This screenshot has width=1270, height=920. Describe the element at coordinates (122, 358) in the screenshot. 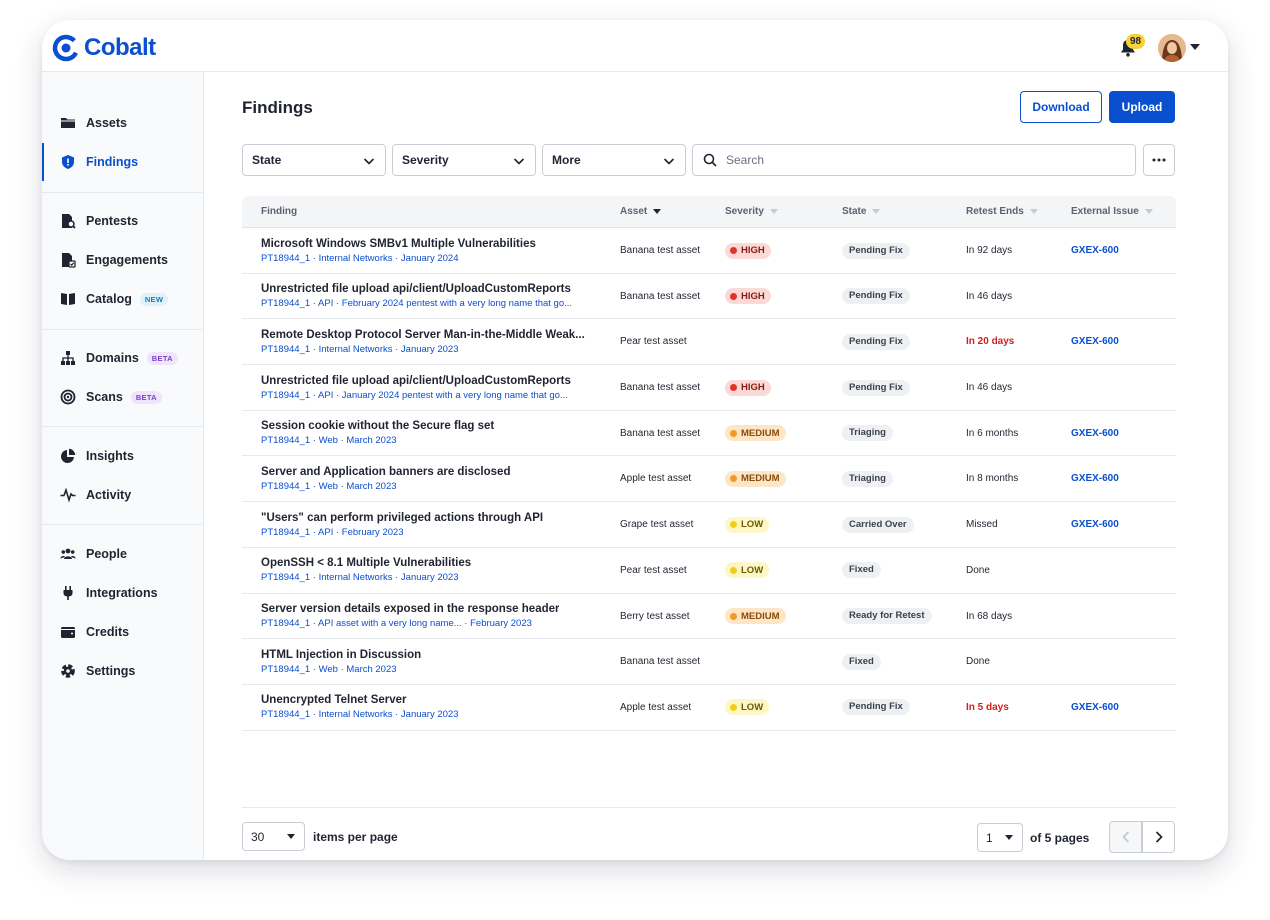

I see `sidebar-item-domains: Domains BETA` at that location.